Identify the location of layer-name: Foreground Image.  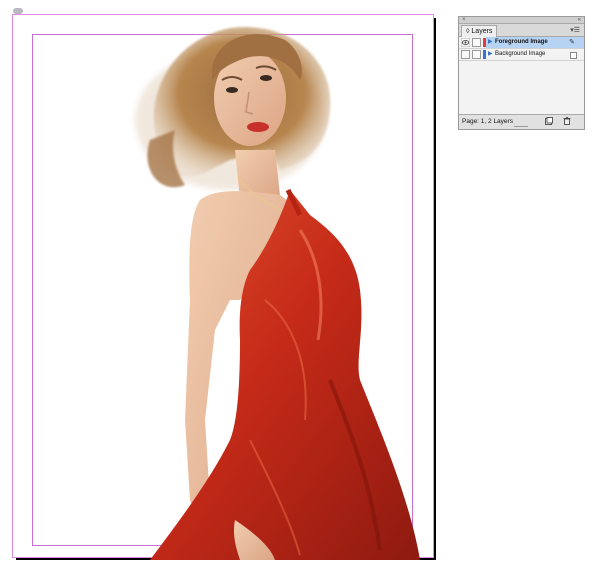
(521, 42).